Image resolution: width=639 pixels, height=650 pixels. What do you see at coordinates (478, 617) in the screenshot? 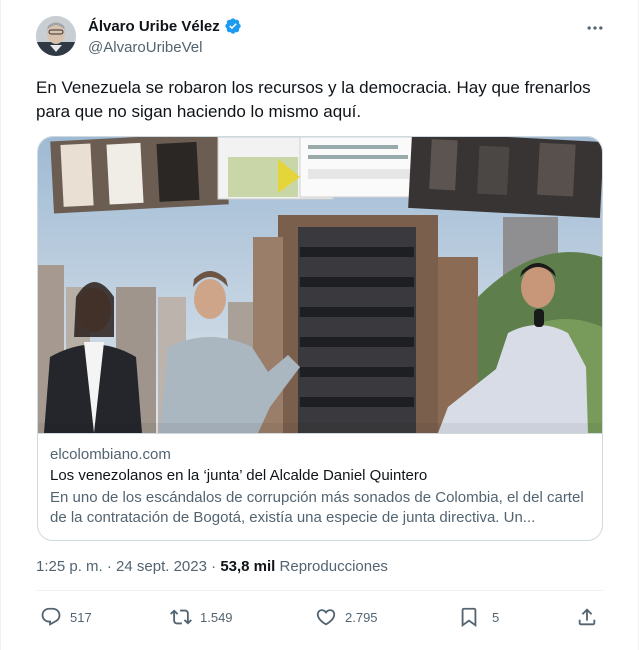
I see `bookmark-button: 5` at bounding box center [478, 617].